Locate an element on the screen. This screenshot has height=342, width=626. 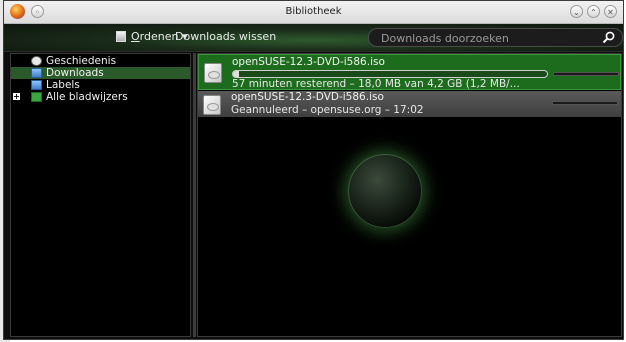
bookmark-icon is located at coordinates (36, 97).